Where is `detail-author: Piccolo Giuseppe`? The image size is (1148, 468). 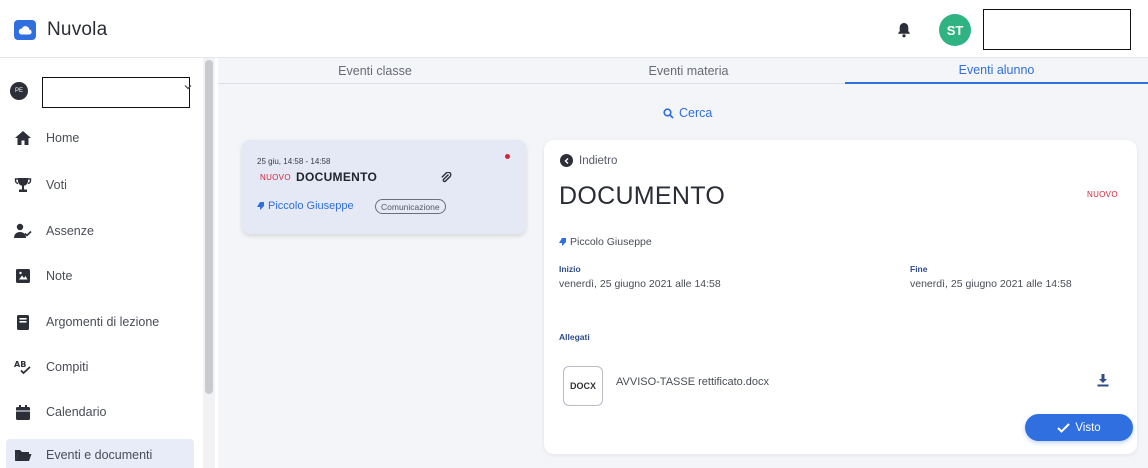 detail-author: Piccolo Giuseppe is located at coordinates (605, 242).